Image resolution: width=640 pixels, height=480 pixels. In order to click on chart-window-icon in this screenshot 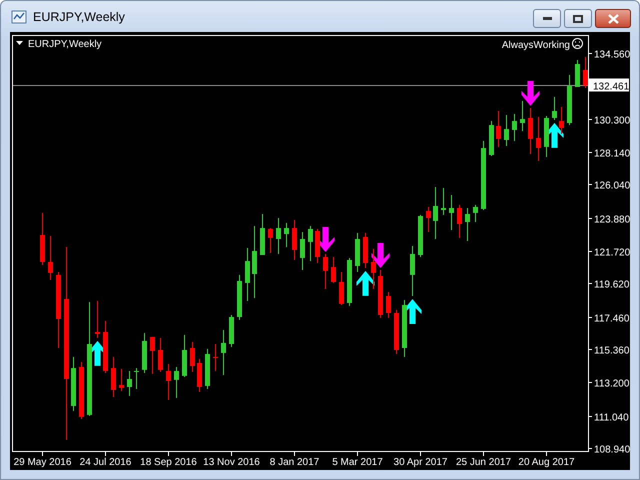, I will do `click(19, 16)`.